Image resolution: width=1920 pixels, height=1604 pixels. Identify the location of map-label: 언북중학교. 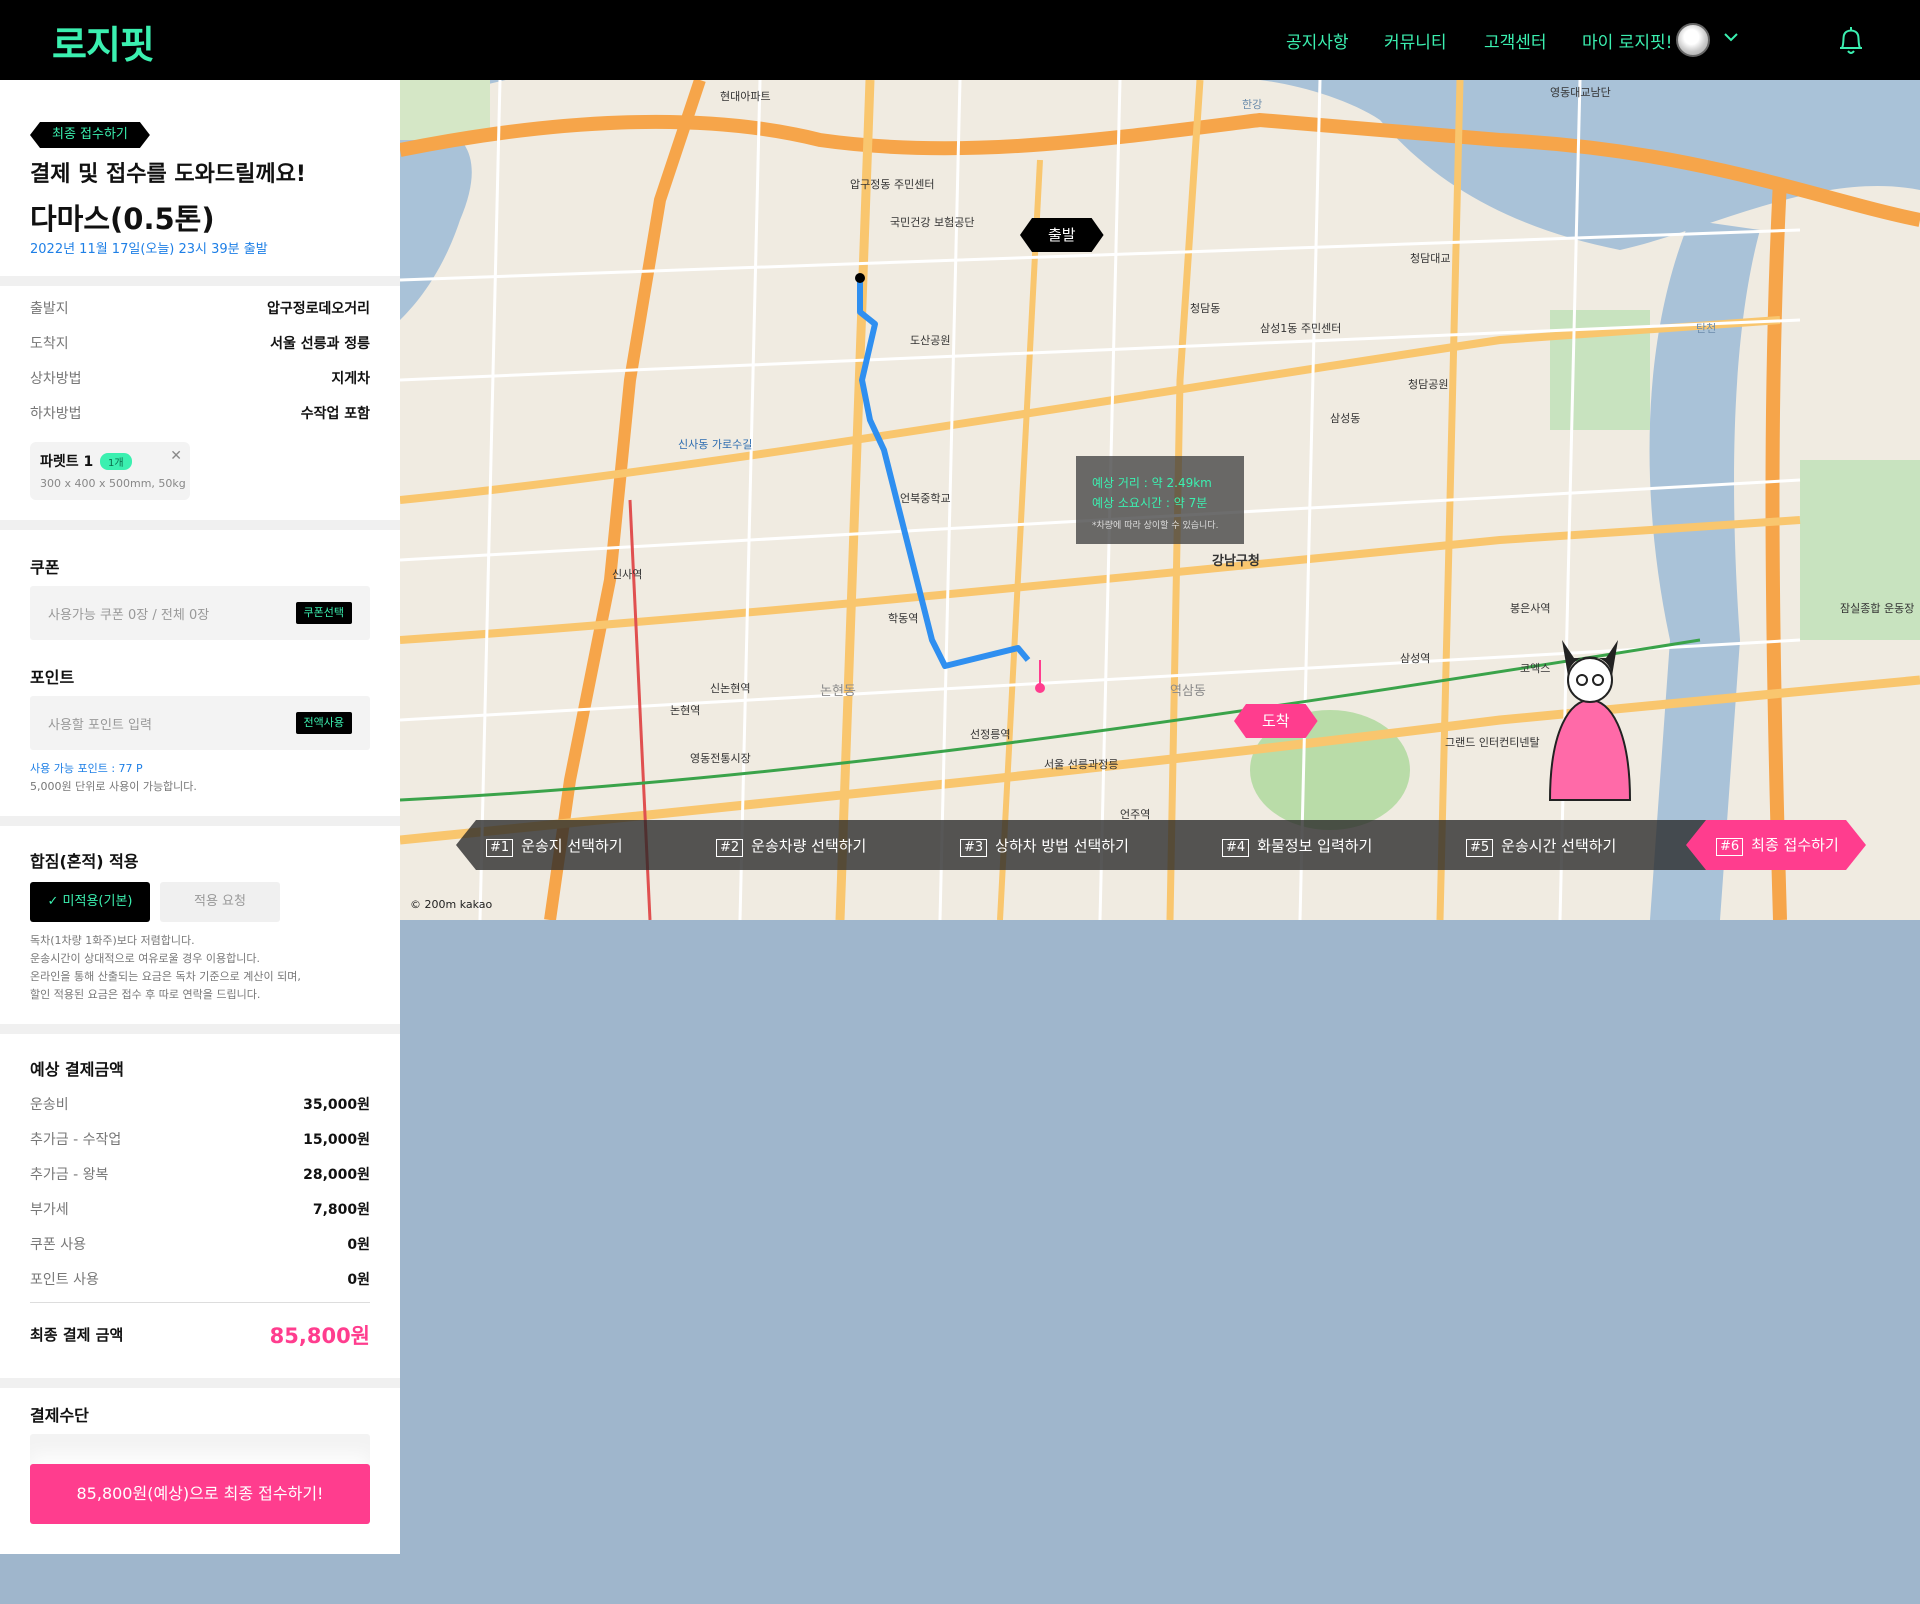
(925, 498).